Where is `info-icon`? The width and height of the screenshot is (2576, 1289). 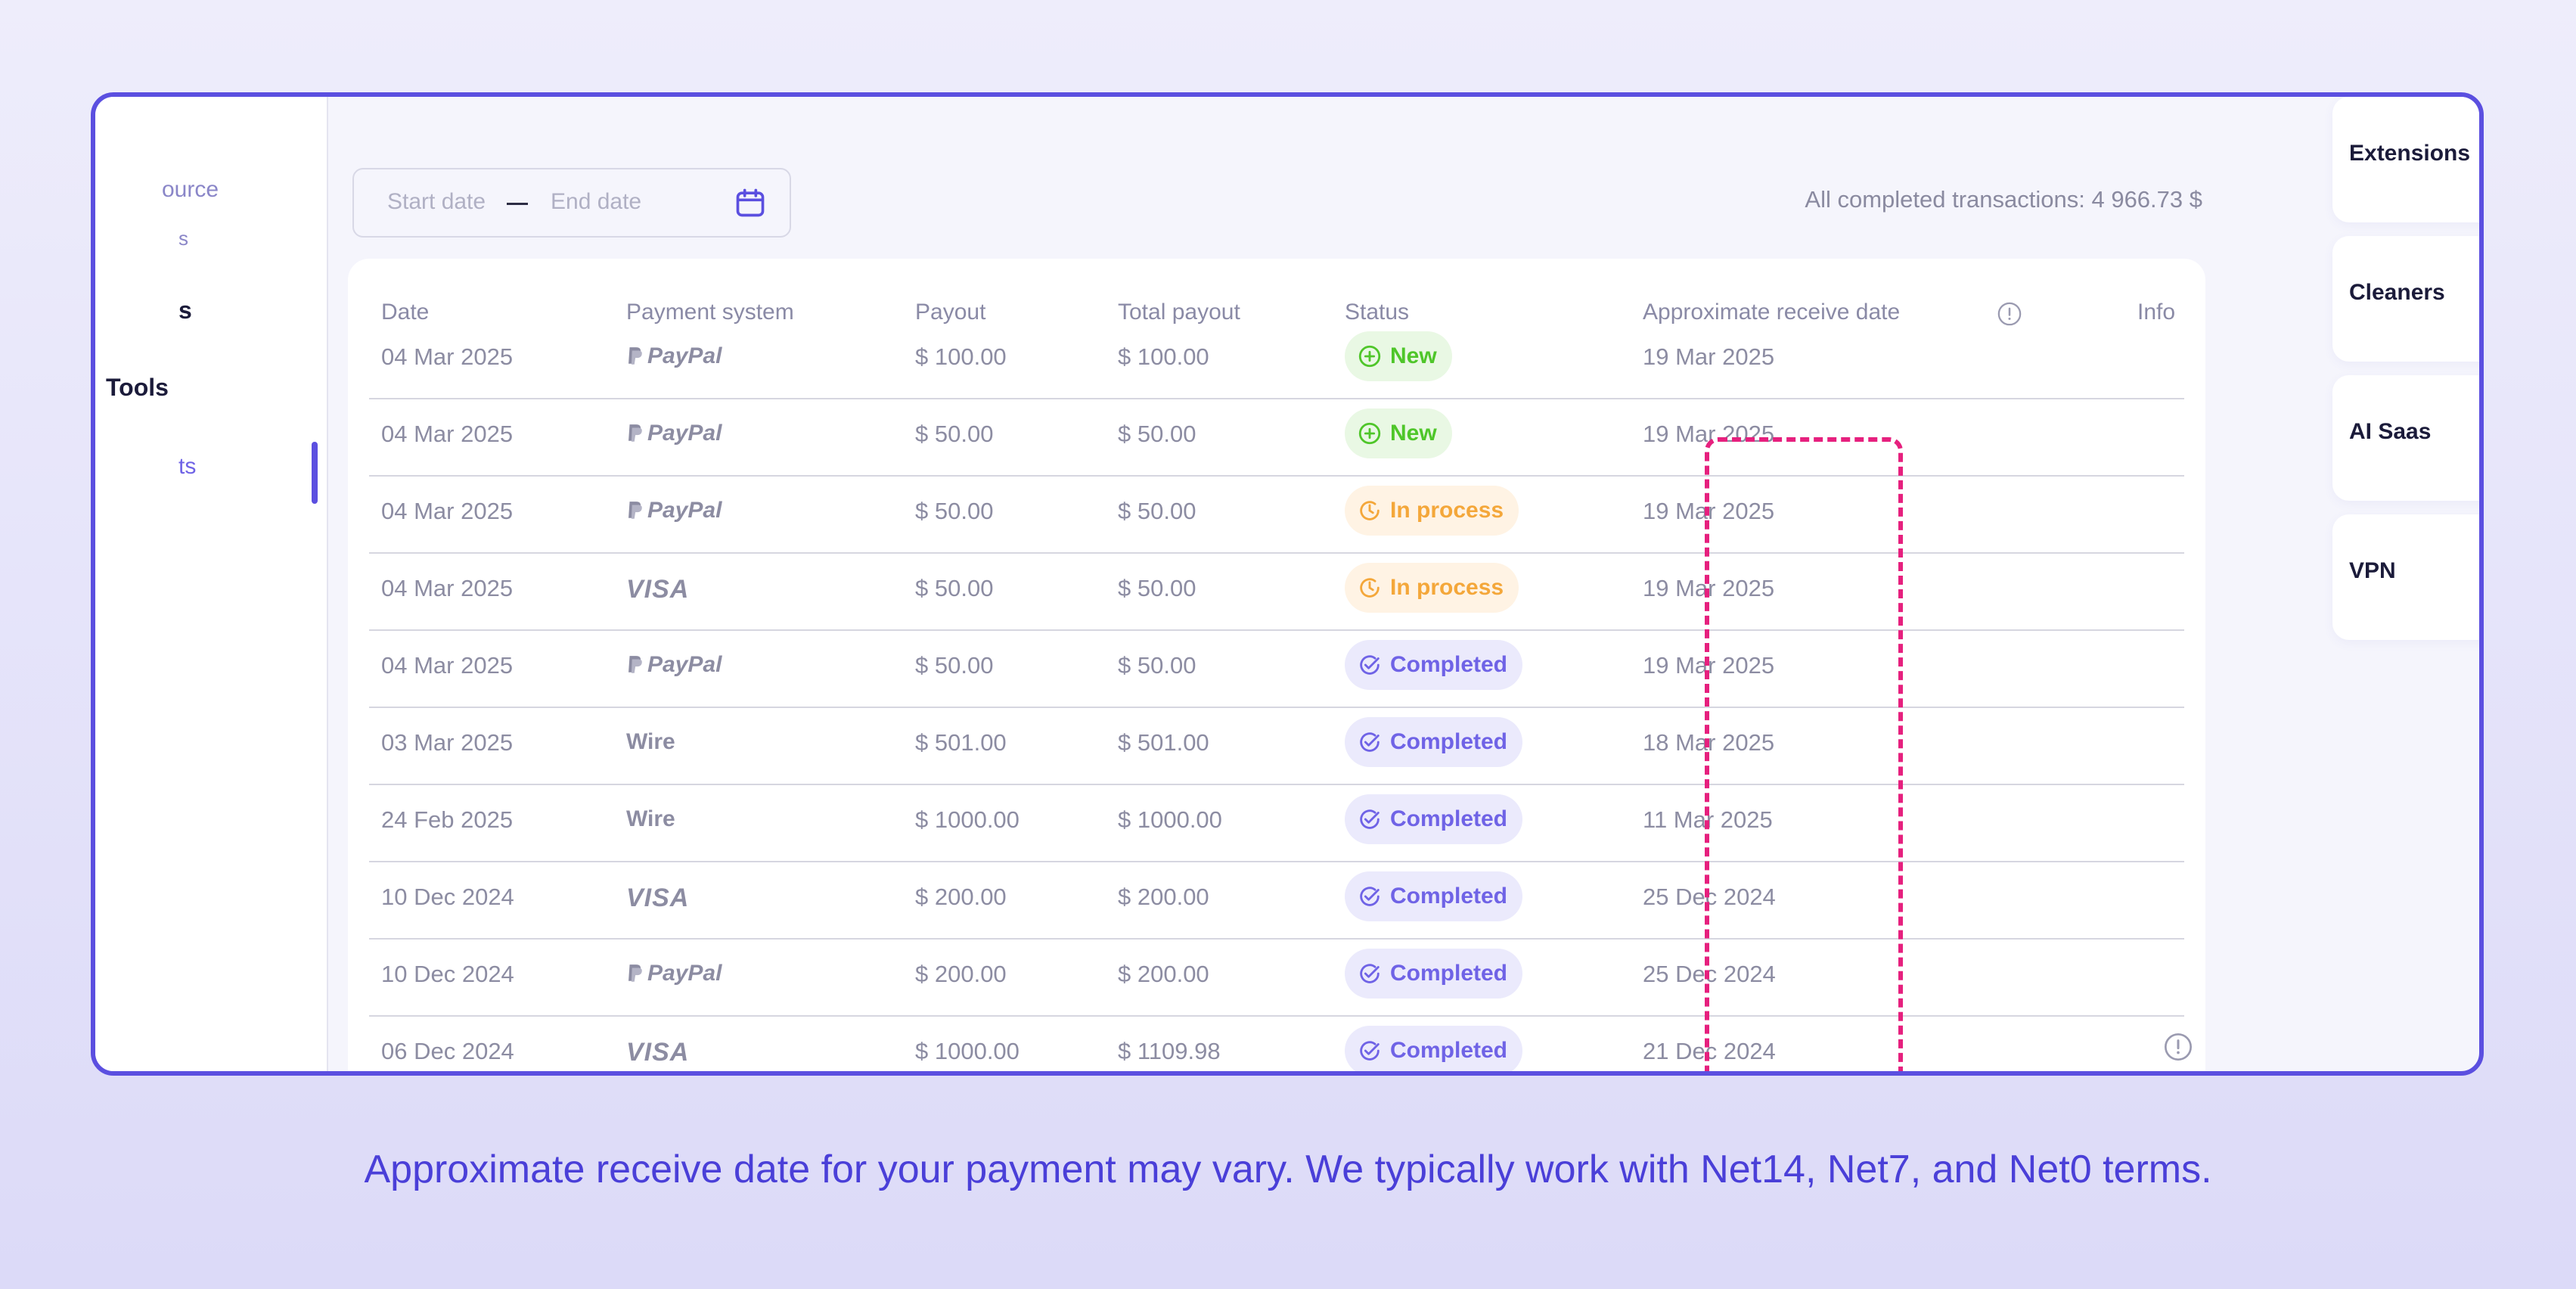 info-icon is located at coordinates (2178, 1047).